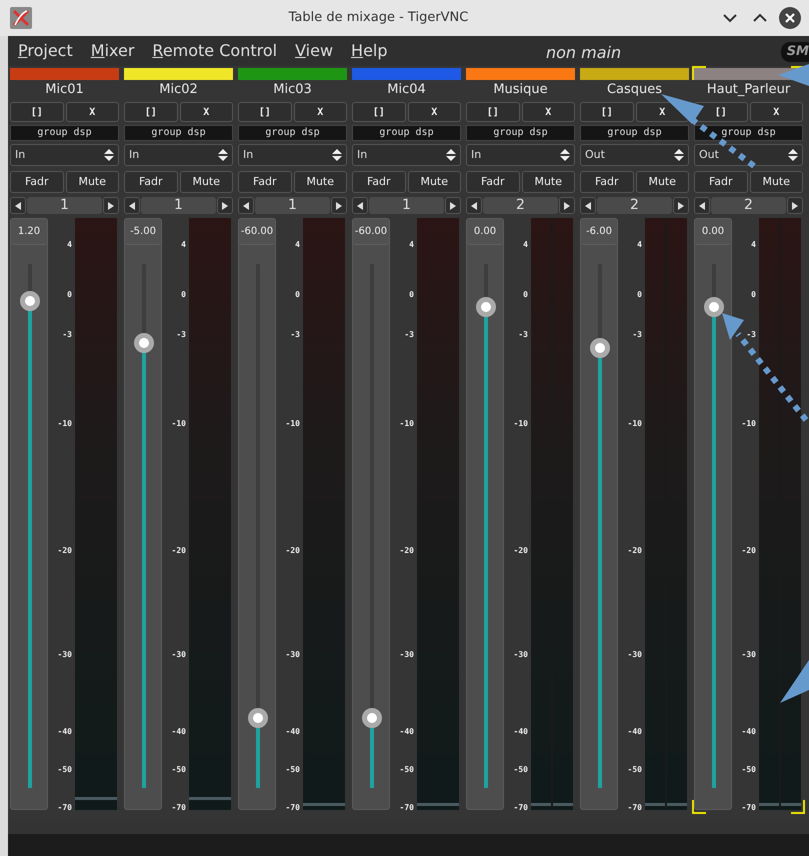 This screenshot has width=809, height=856. Describe the element at coordinates (635, 732) in the screenshot. I see `scale-label: -40` at that location.